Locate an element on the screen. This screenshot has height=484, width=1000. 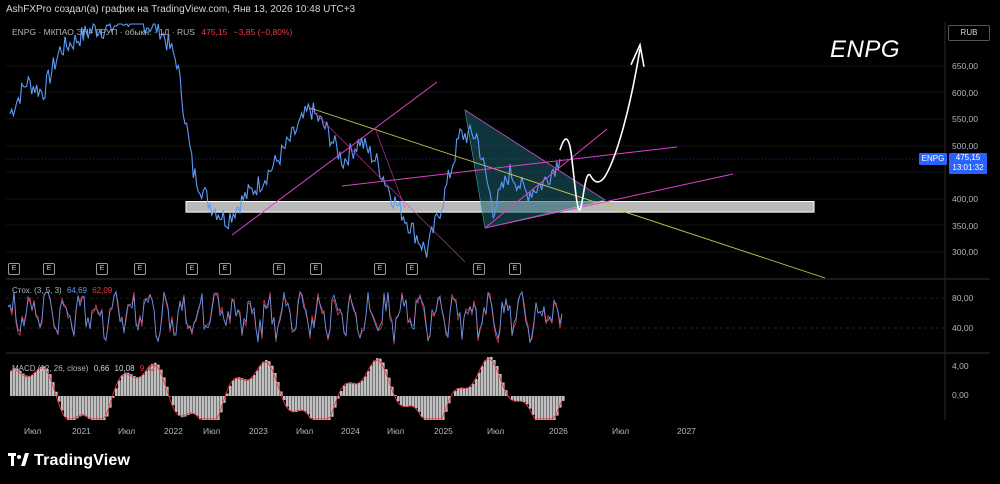
last-price-label: ENPG 475,15 13:01:32 is located at coordinates (953, 163).